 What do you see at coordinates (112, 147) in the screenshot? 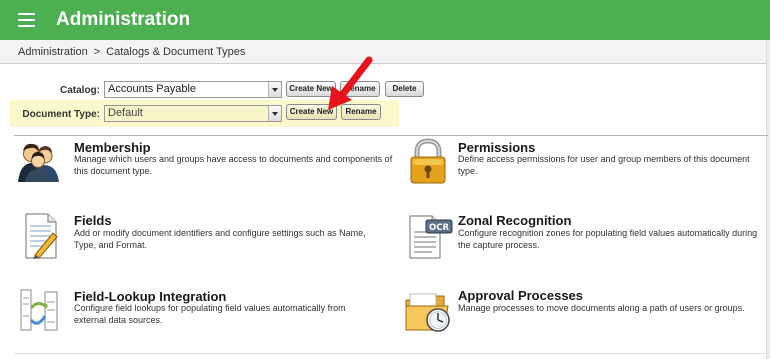
I see `membership-link: Membership` at bounding box center [112, 147].